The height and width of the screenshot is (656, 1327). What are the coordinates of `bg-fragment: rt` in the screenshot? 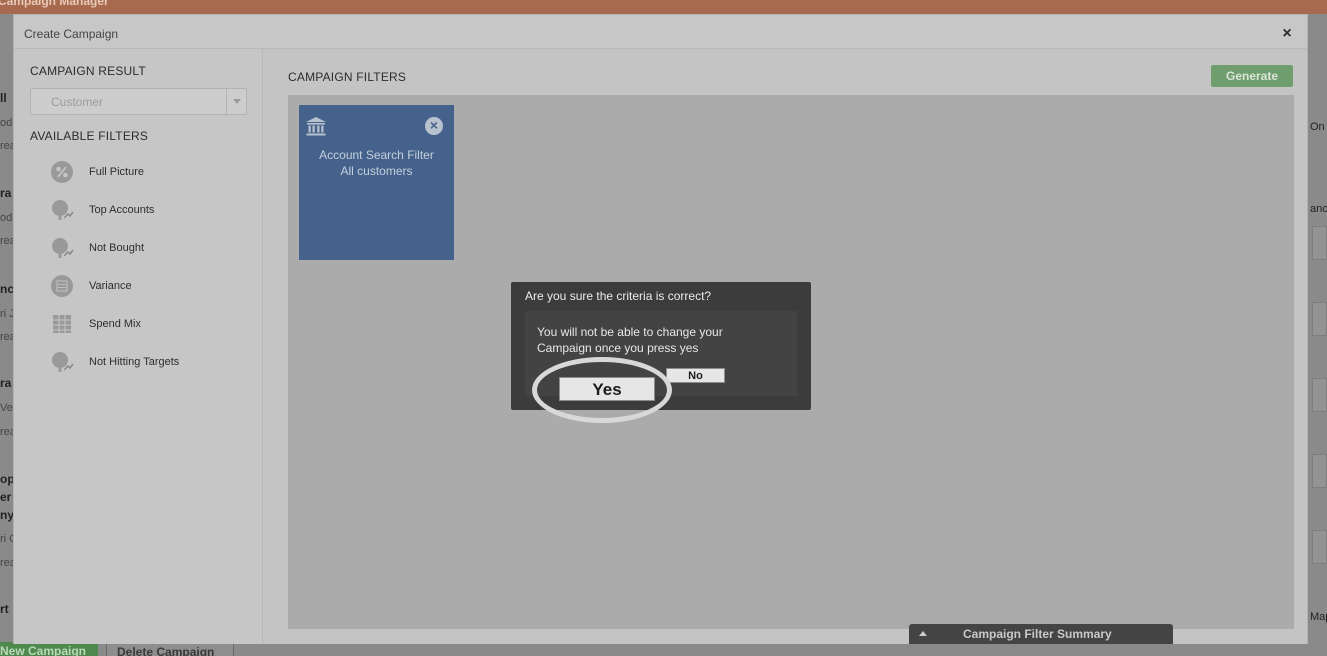 It's located at (4, 609).